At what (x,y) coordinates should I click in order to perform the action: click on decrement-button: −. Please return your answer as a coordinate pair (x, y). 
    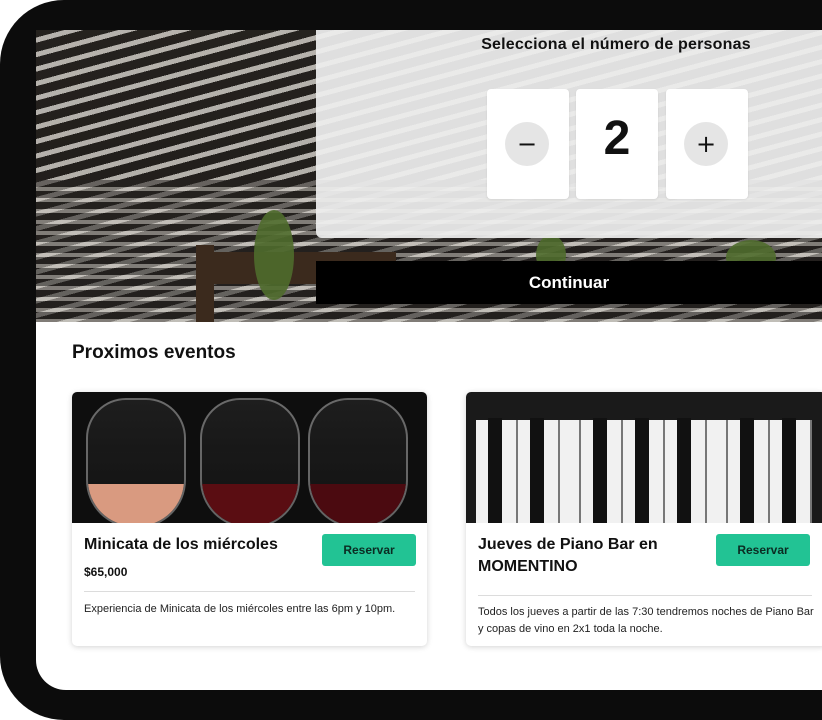
    Looking at the image, I should click on (527, 144).